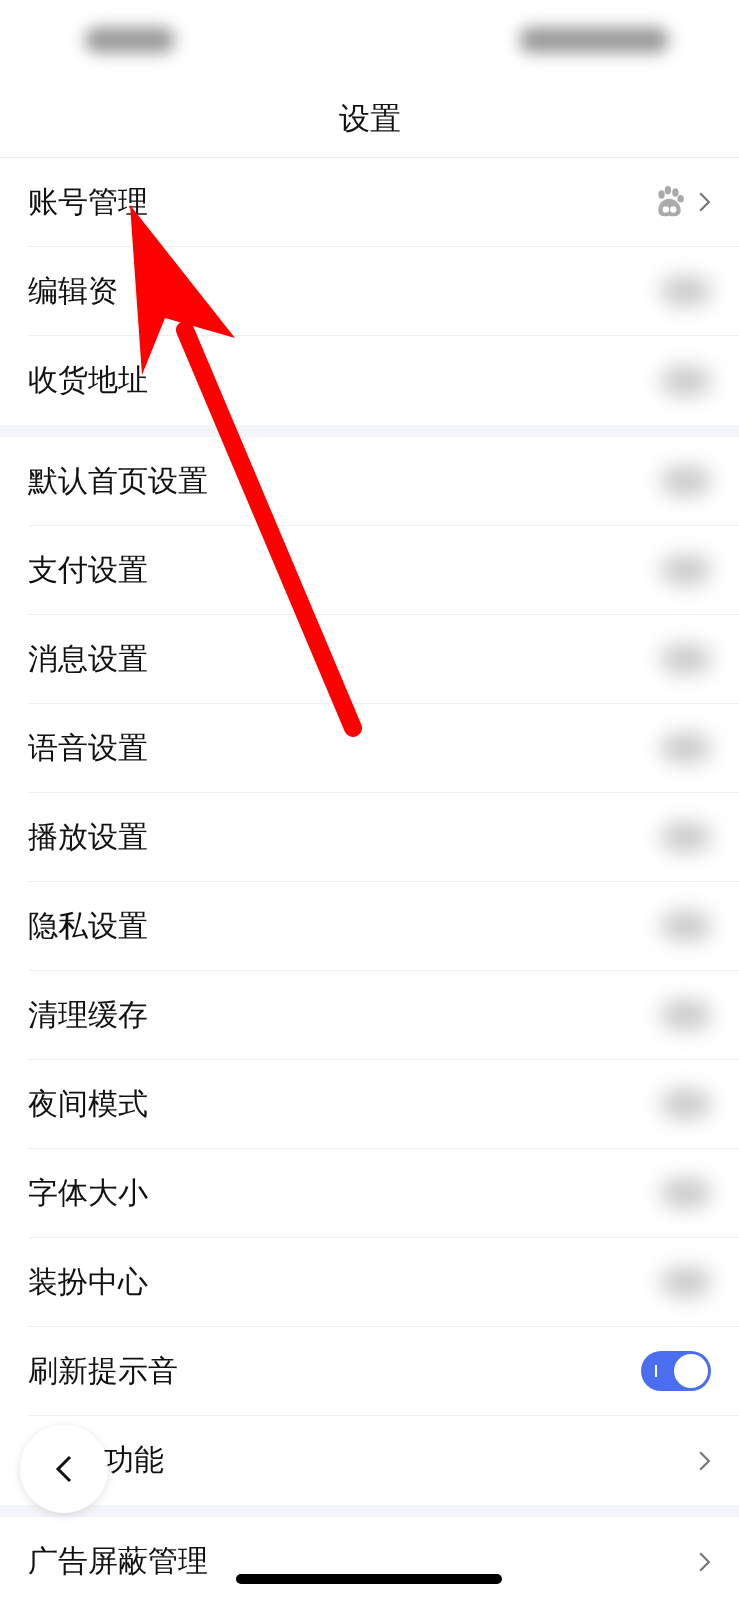  I want to click on row-label: 隐私设置, so click(88, 925).